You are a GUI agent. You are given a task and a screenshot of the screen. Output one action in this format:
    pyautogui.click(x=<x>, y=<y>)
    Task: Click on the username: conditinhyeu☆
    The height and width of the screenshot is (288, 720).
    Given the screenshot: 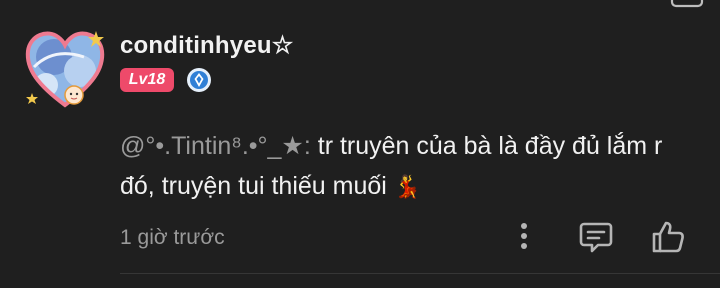 What is the action you would take?
    pyautogui.click(x=206, y=45)
    